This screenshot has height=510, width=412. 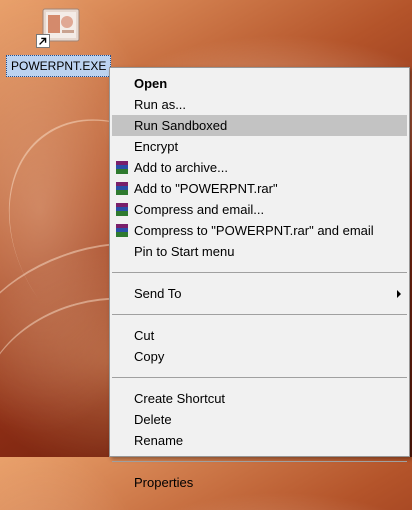 I want to click on menu-item-label: Add to "POWERPNT.rar", so click(x=206, y=188).